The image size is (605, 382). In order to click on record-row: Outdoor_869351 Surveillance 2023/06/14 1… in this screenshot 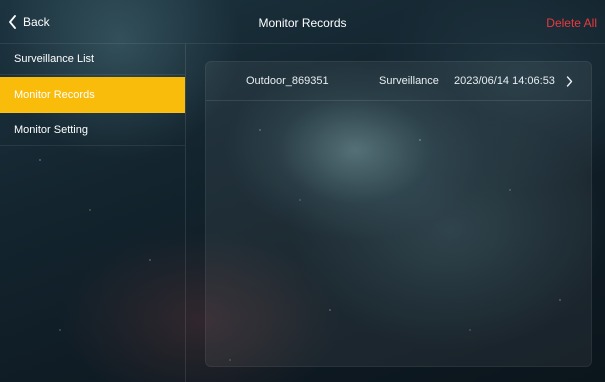, I will do `click(398, 81)`.